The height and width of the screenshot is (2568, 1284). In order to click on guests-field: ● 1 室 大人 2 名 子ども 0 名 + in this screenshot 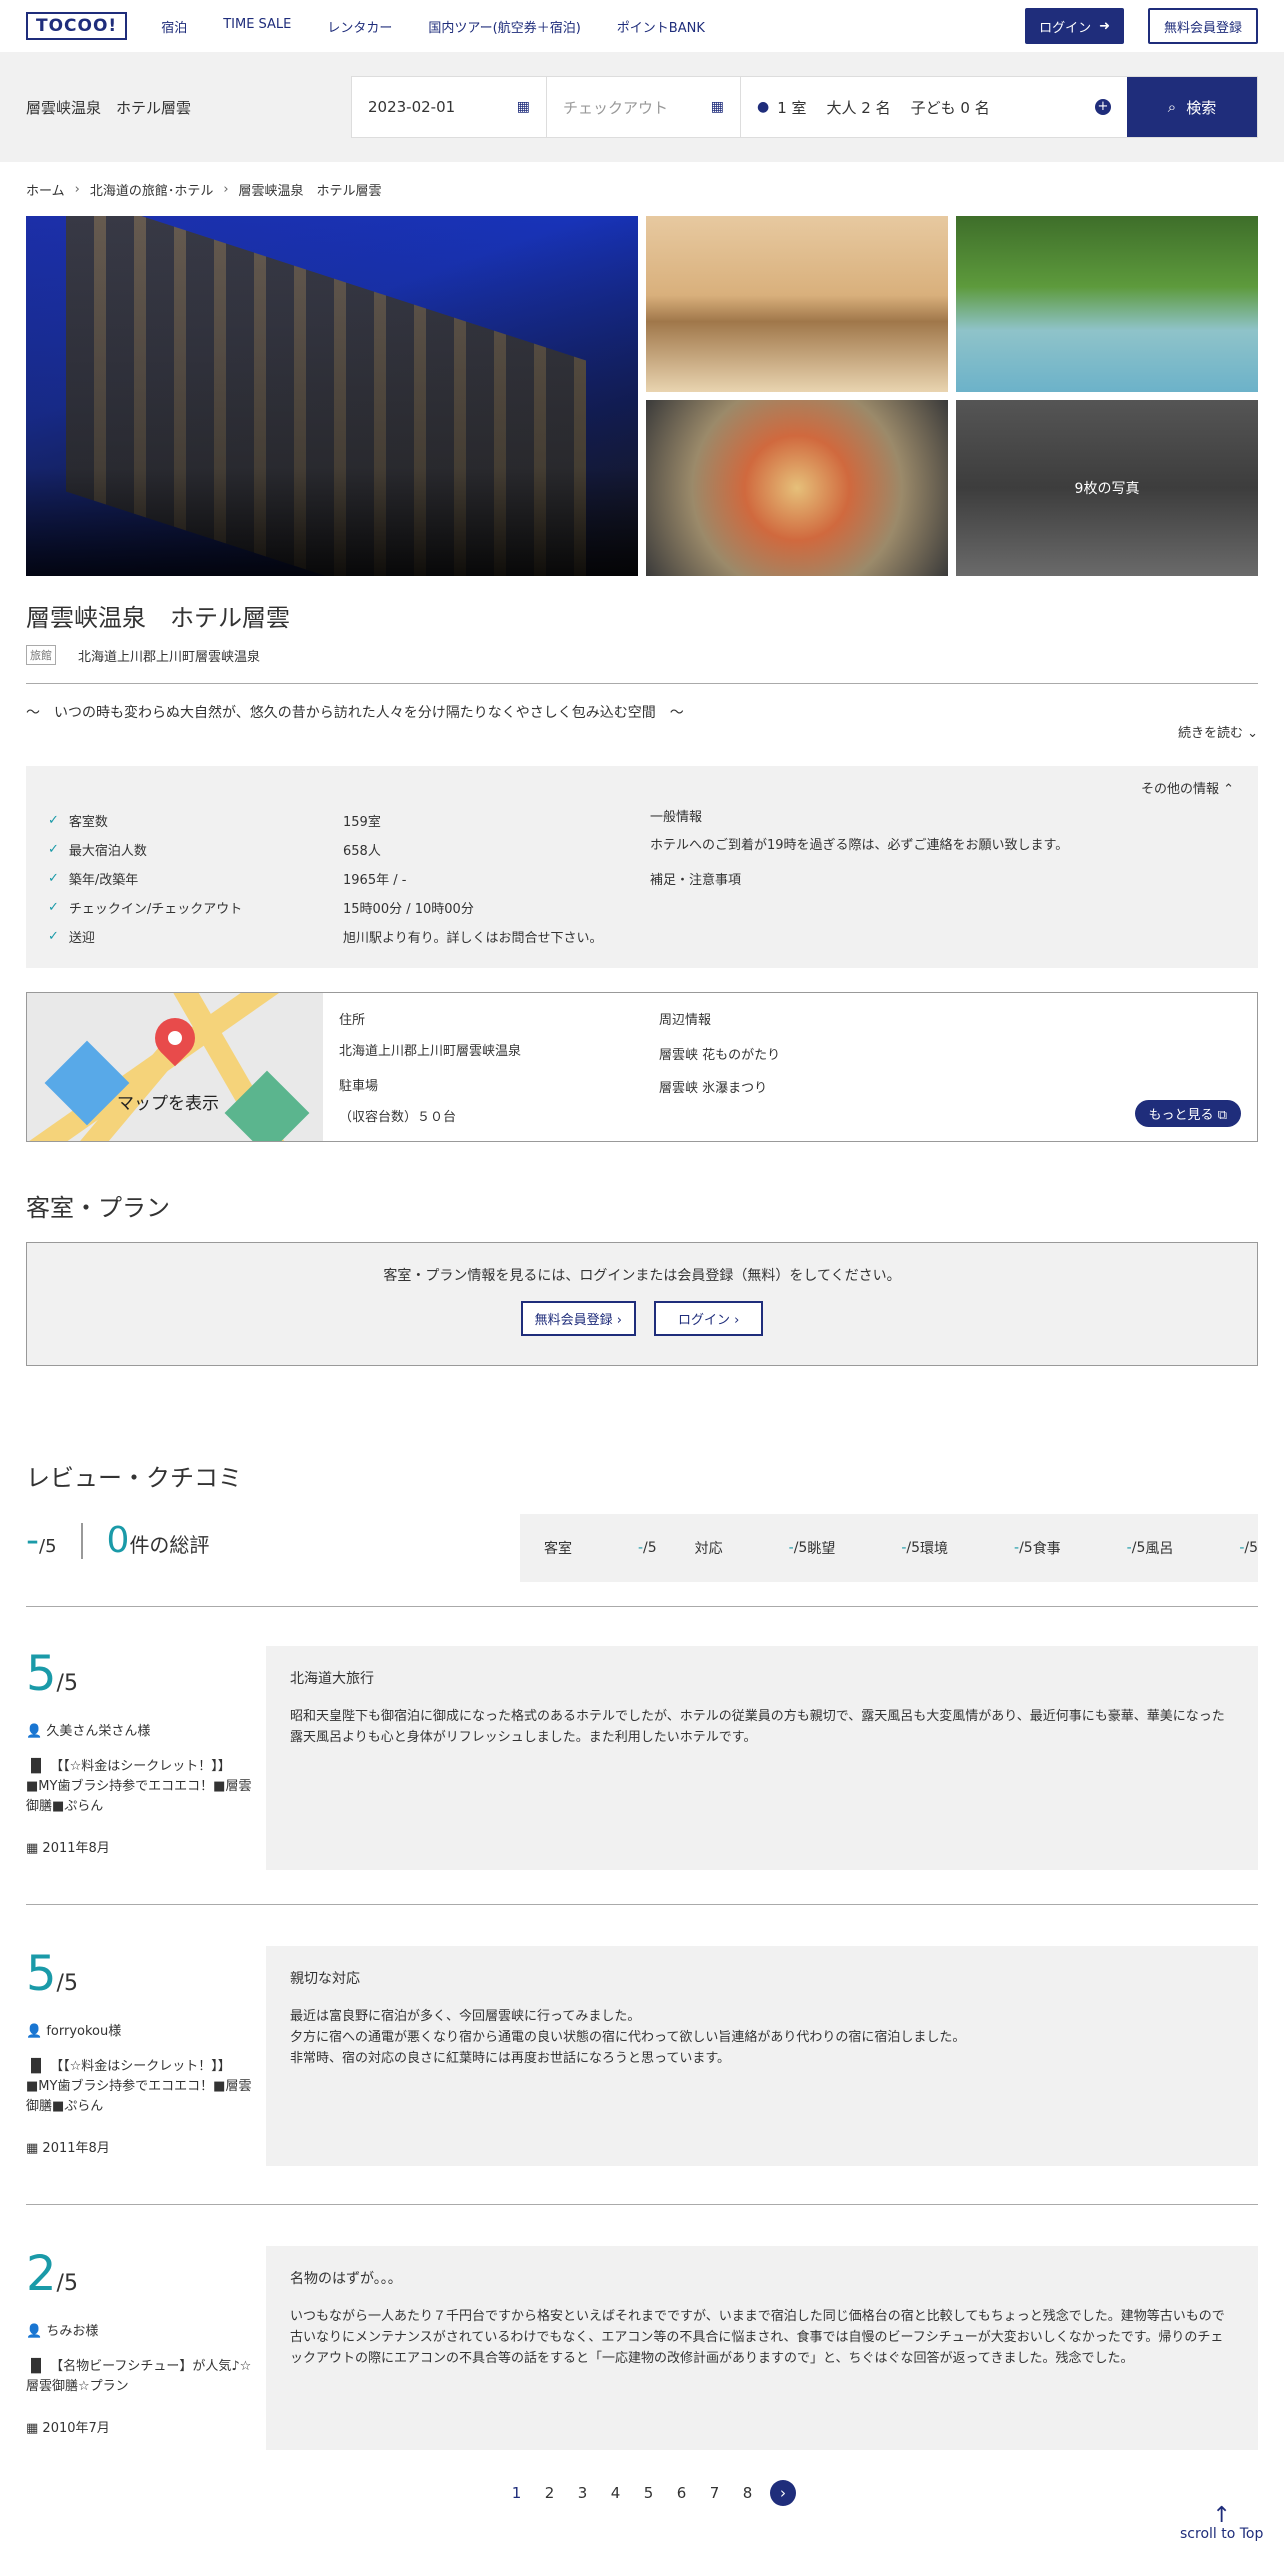, I will do `click(934, 107)`.